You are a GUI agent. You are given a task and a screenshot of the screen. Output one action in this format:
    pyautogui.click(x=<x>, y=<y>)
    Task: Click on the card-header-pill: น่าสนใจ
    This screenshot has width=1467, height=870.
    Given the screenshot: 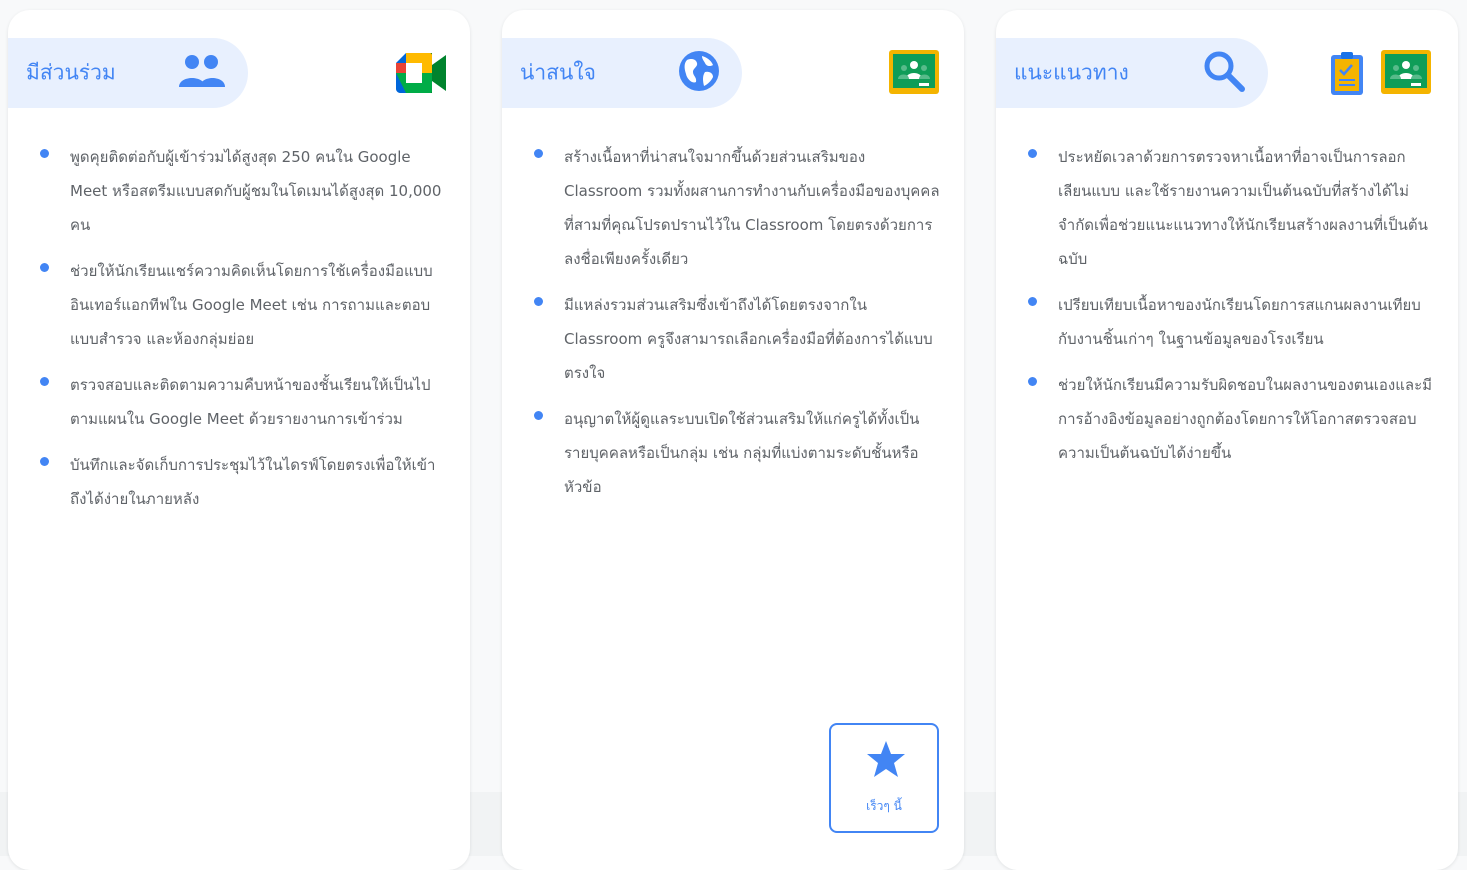 What is the action you would take?
    pyautogui.click(x=622, y=73)
    